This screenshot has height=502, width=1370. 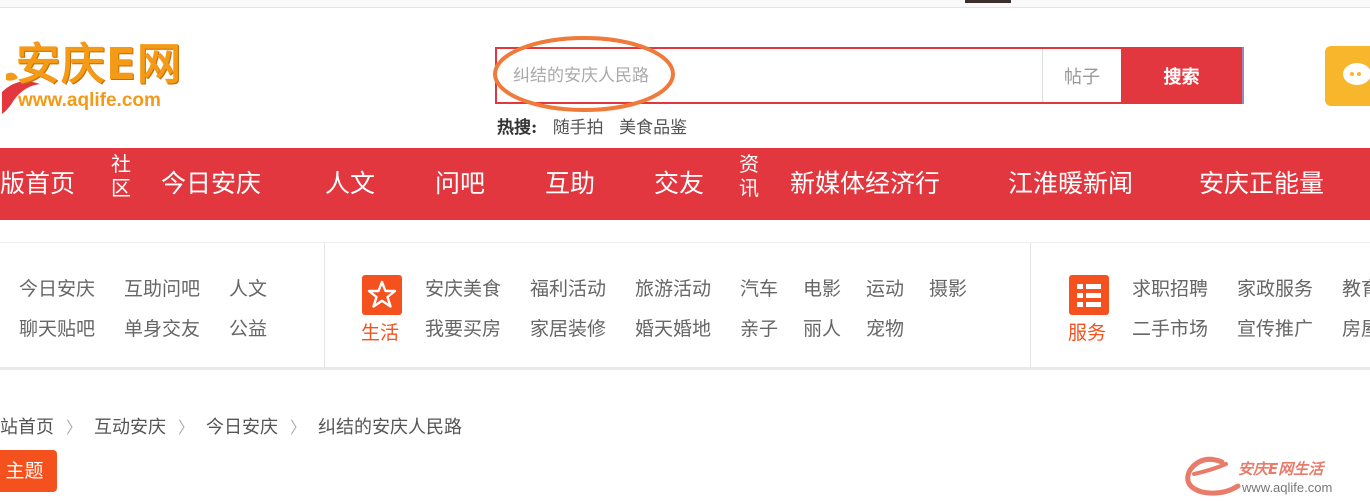 I want to click on category-link: 亲子, so click(x=759, y=327).